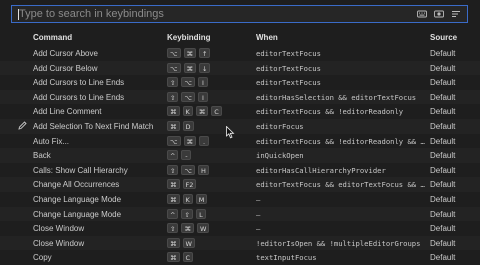 The width and height of the screenshot is (480, 265). I want to click on row-command: Calls: Show Call Hierarchy, so click(80, 170).